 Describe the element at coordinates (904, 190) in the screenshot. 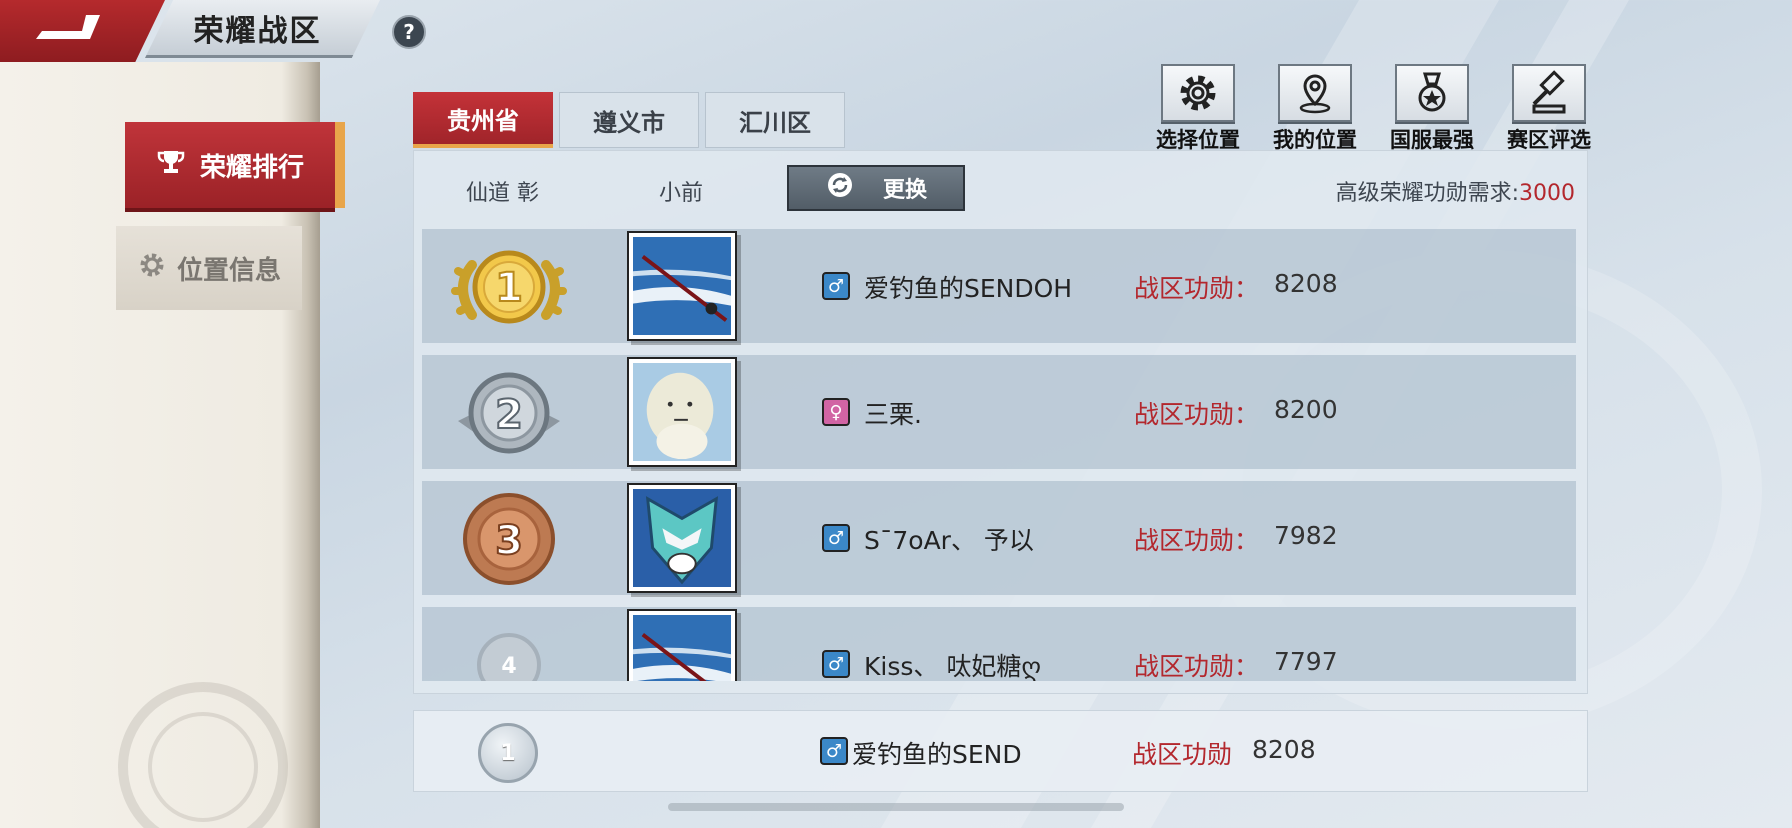

I see `swap-button-label: 更换` at that location.